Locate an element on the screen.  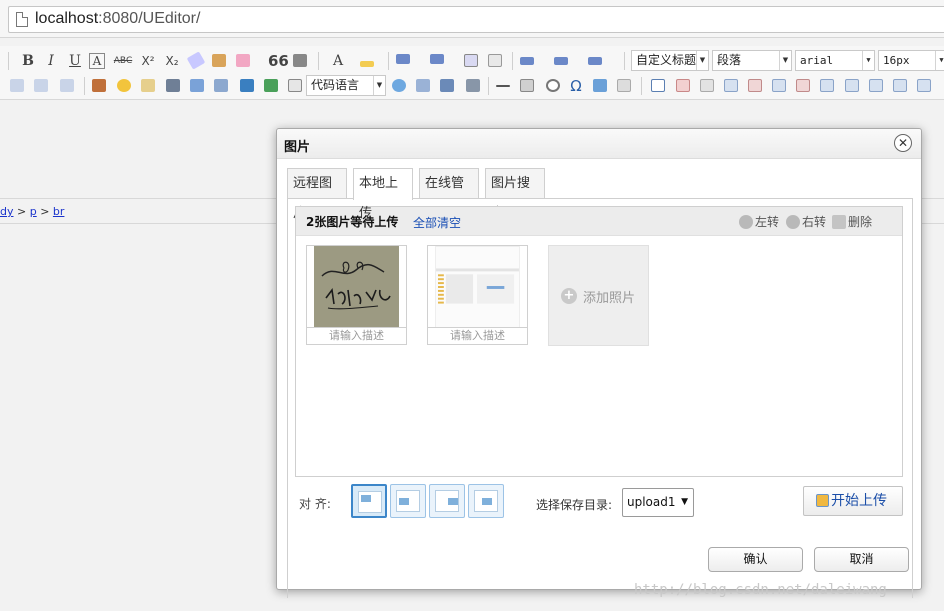
elempath-item: br is located at coordinates (59, 211).